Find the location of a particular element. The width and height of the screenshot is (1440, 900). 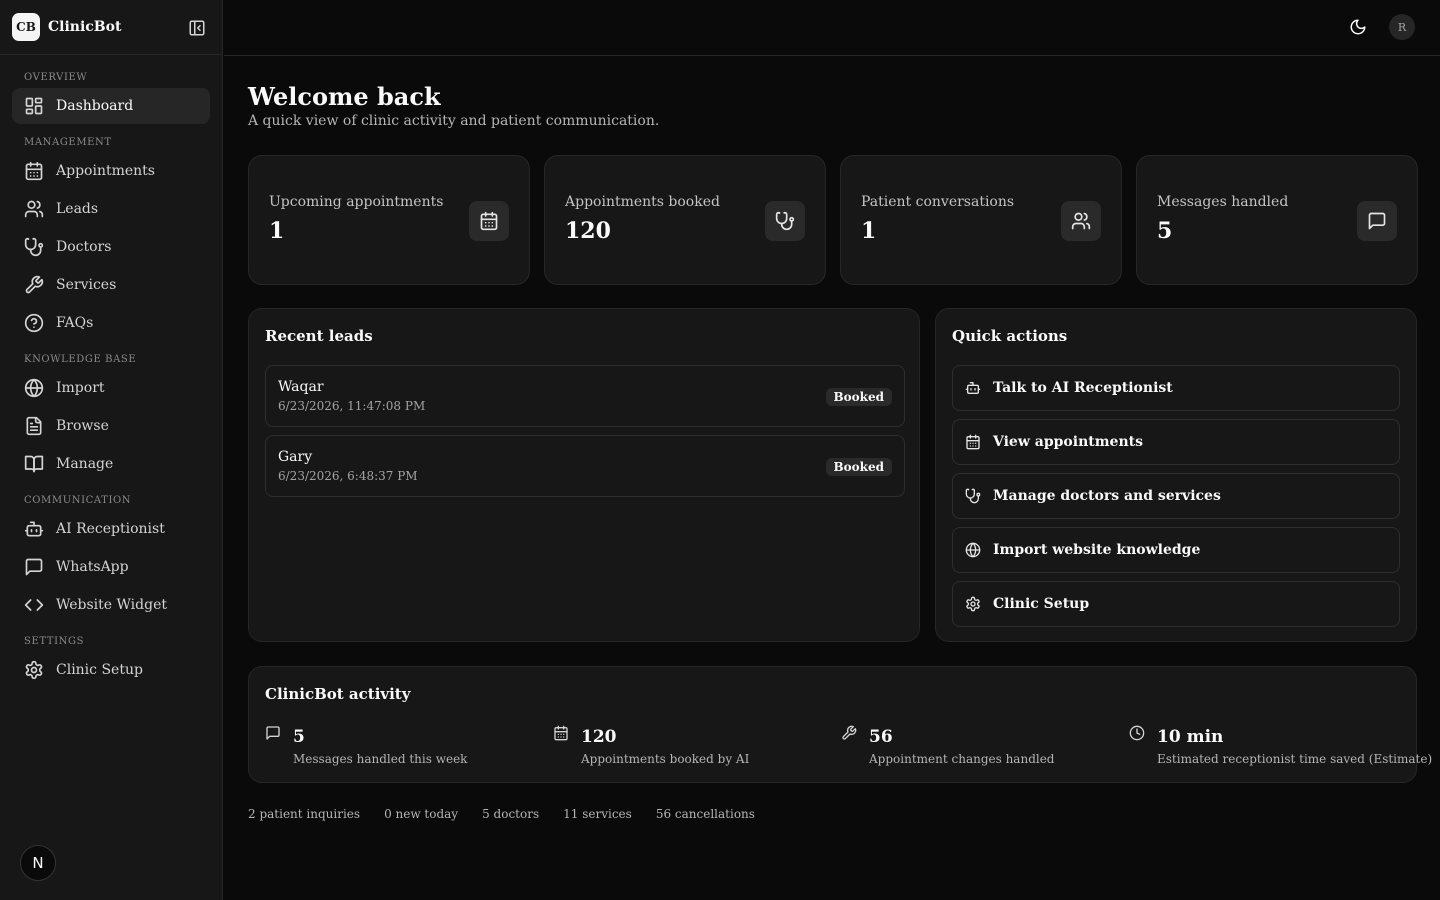

avatar: R is located at coordinates (1402, 27).